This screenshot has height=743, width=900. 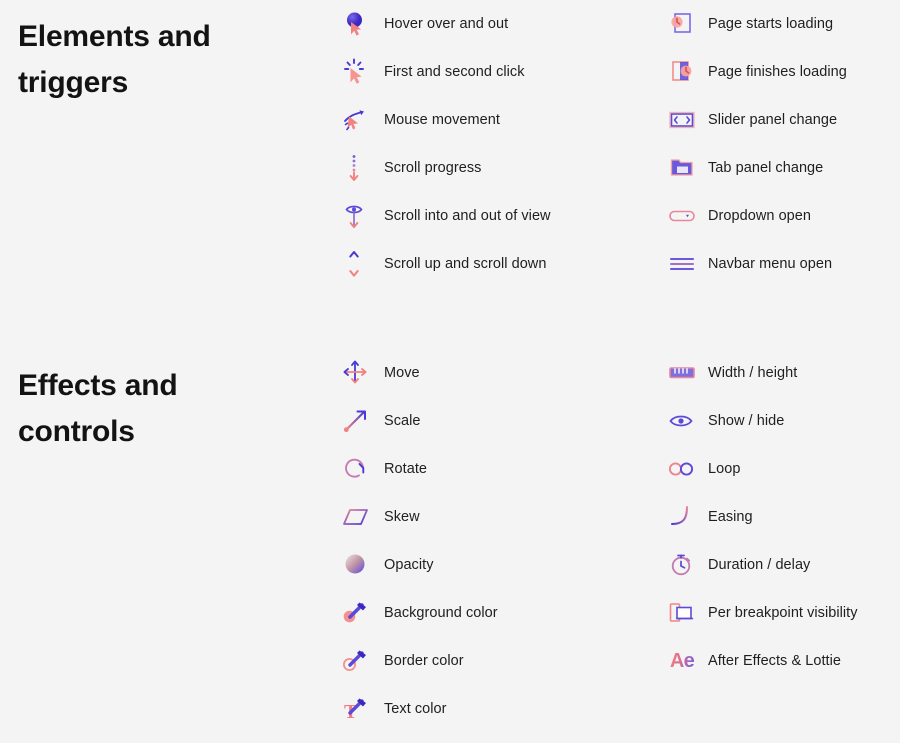 I want to click on list-item: Move, so click(x=494, y=373).